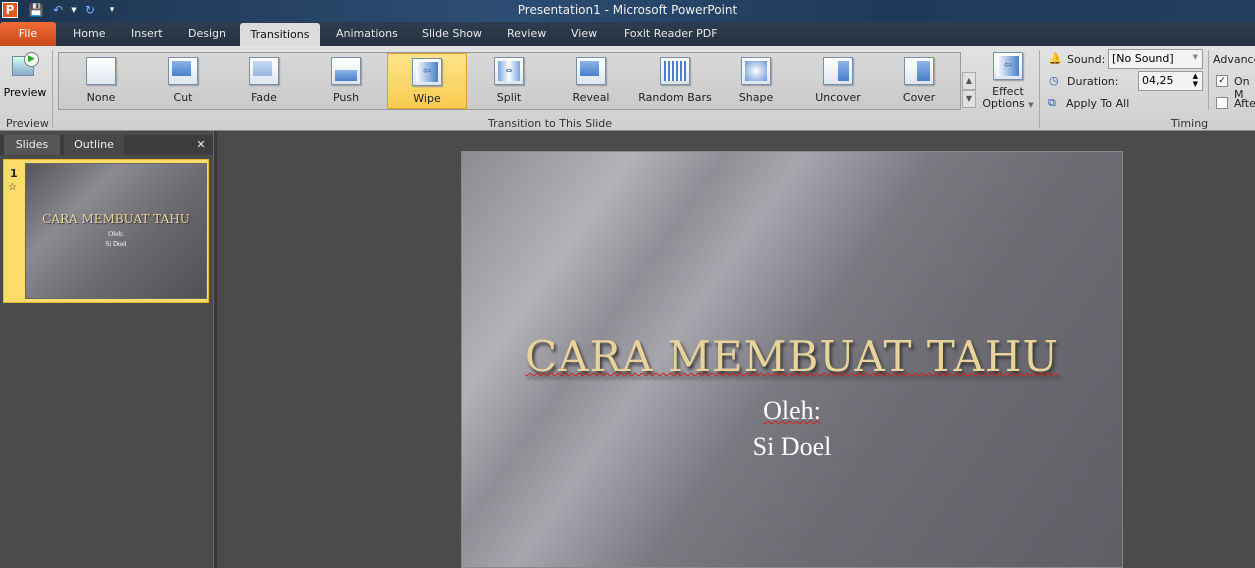  What do you see at coordinates (1170, 81) in the screenshot?
I see `duration-spinner: 04,25 ▲ ▼` at bounding box center [1170, 81].